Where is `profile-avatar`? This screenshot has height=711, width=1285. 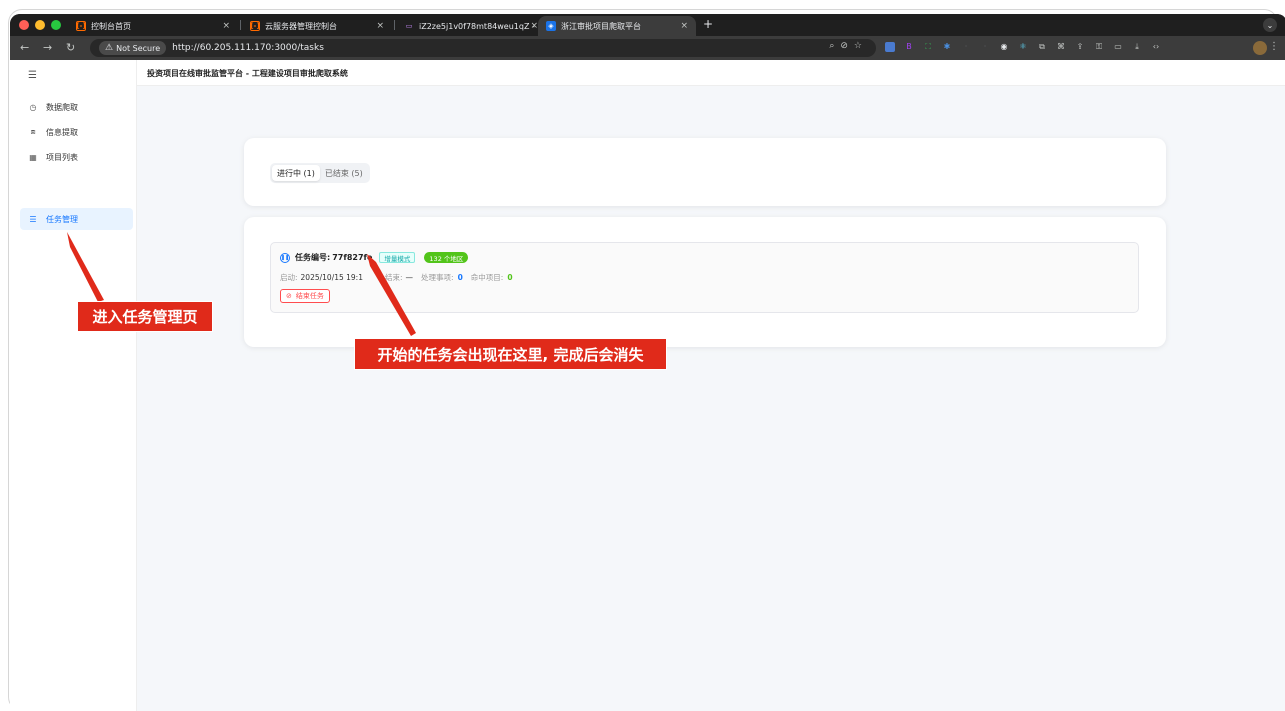 profile-avatar is located at coordinates (1260, 48).